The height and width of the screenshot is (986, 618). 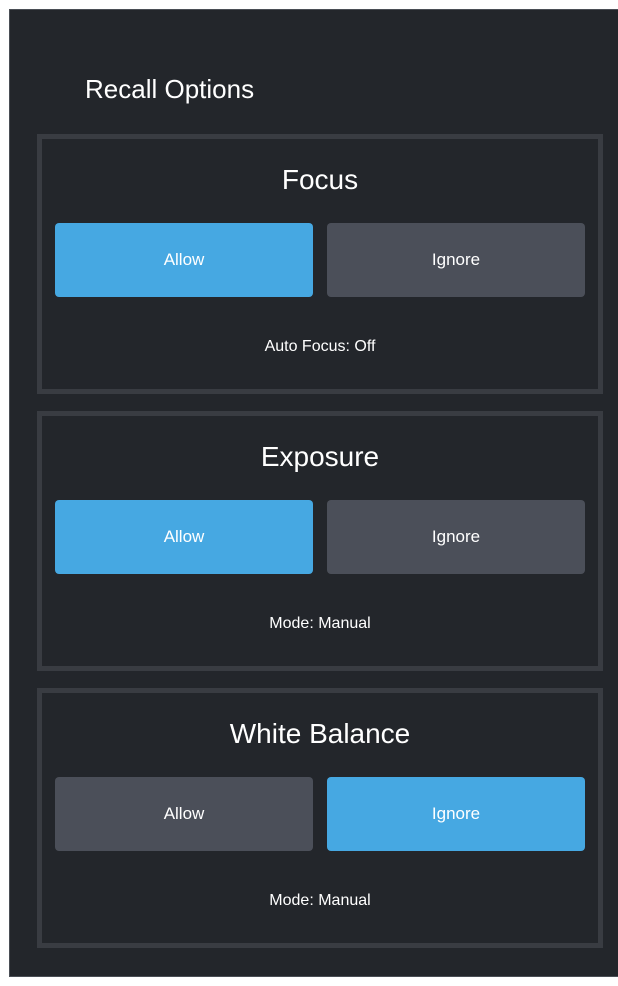 I want to click on section-title-focus: Focus, so click(x=320, y=179).